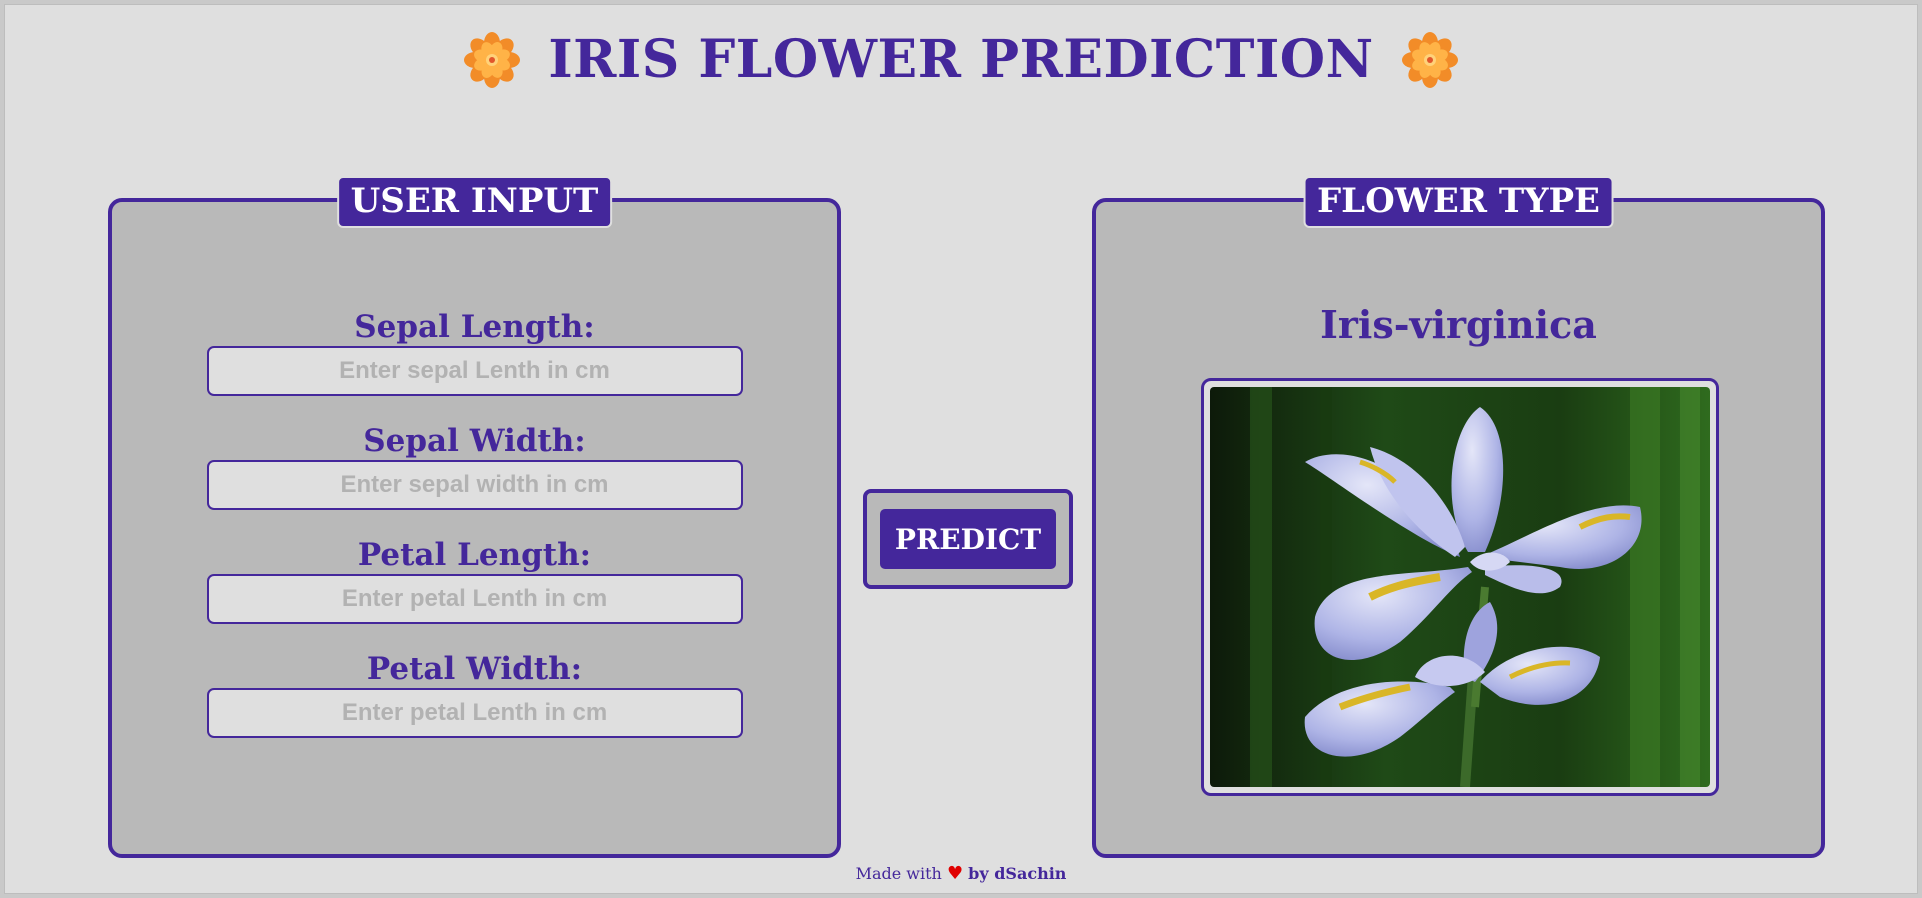  I want to click on petal-length-label: Petal Length:, so click(474, 555).